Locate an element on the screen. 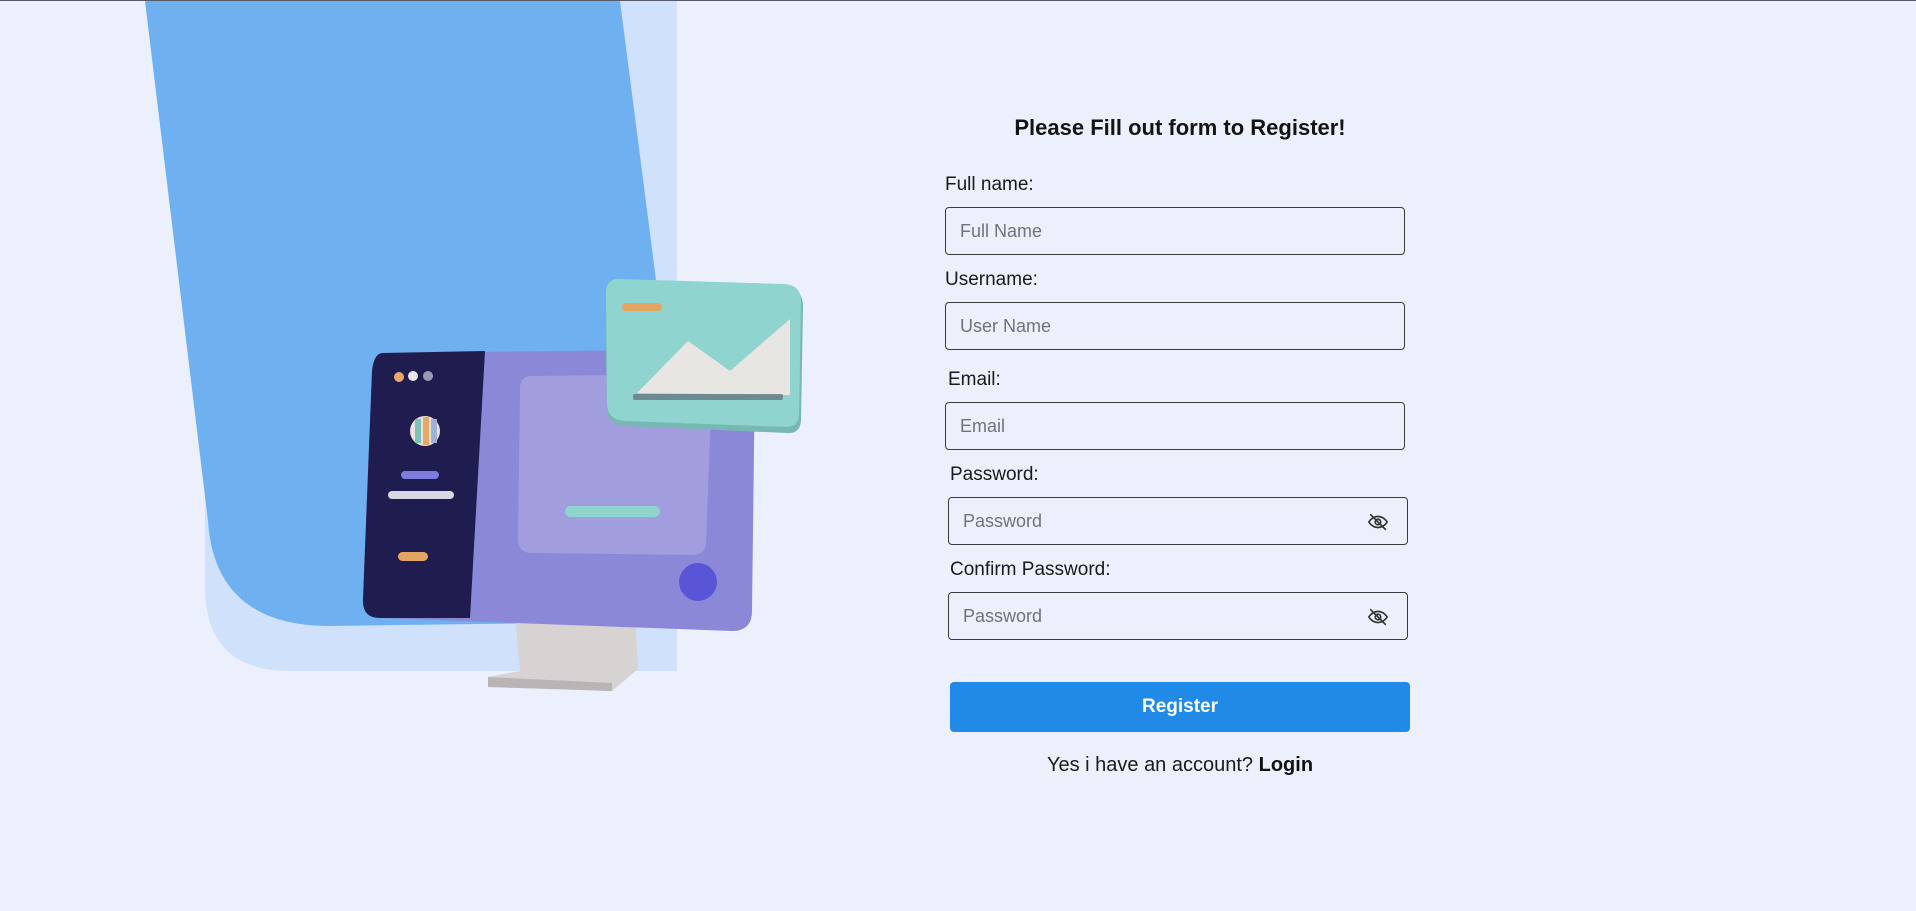 The image size is (1916, 911). email-field is located at coordinates (1175, 426).